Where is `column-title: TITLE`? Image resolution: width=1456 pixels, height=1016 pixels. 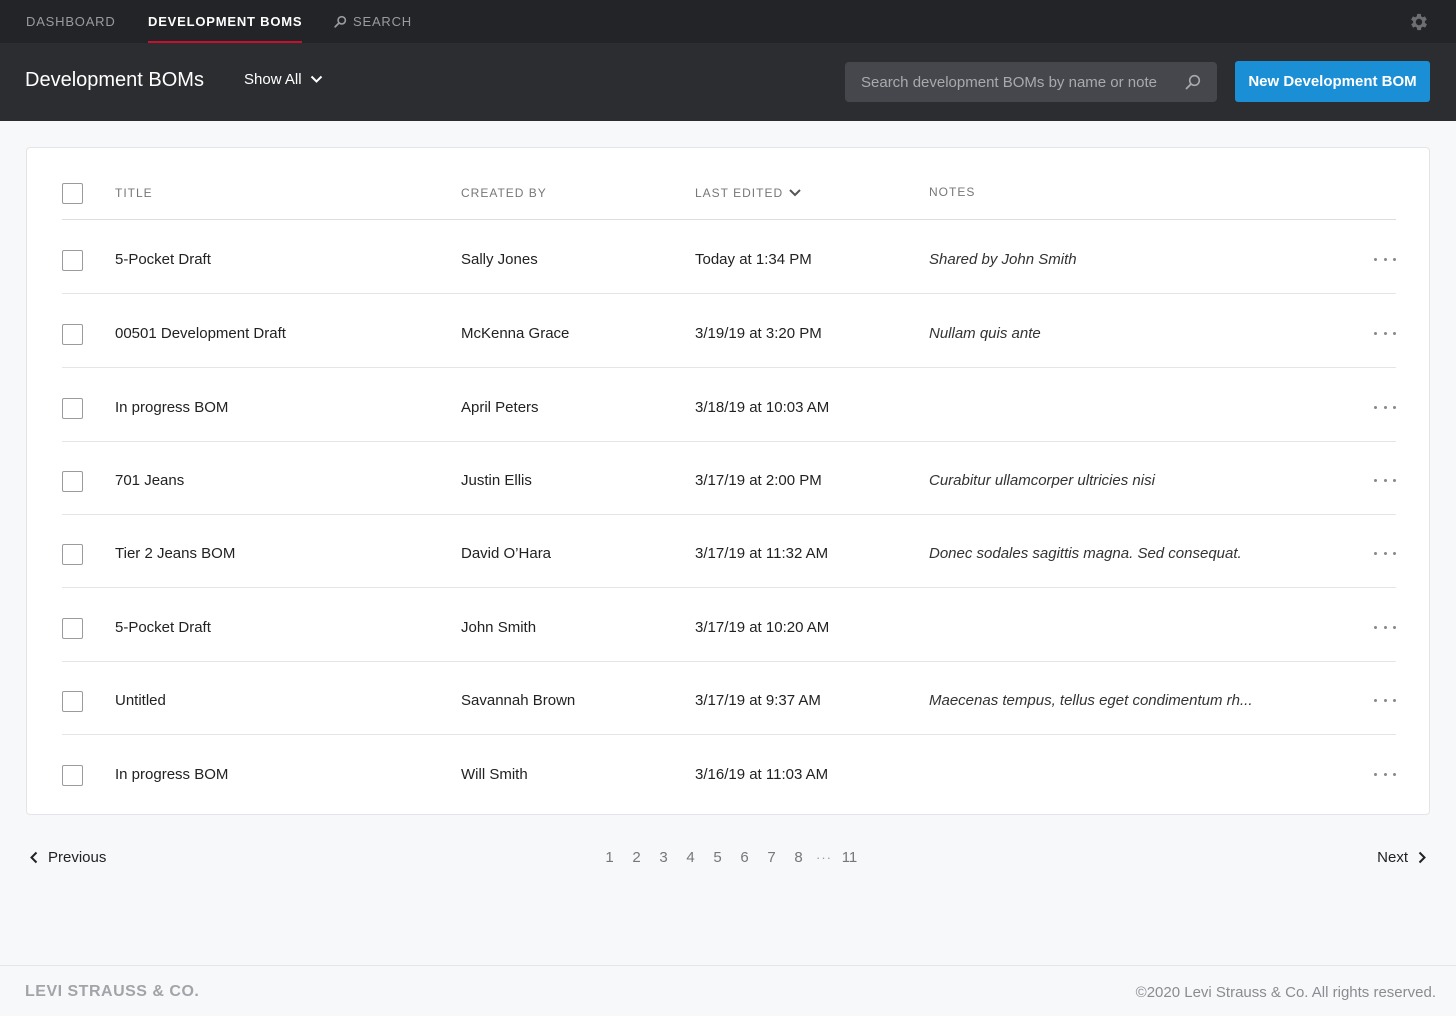
column-title: TITLE is located at coordinates (134, 193).